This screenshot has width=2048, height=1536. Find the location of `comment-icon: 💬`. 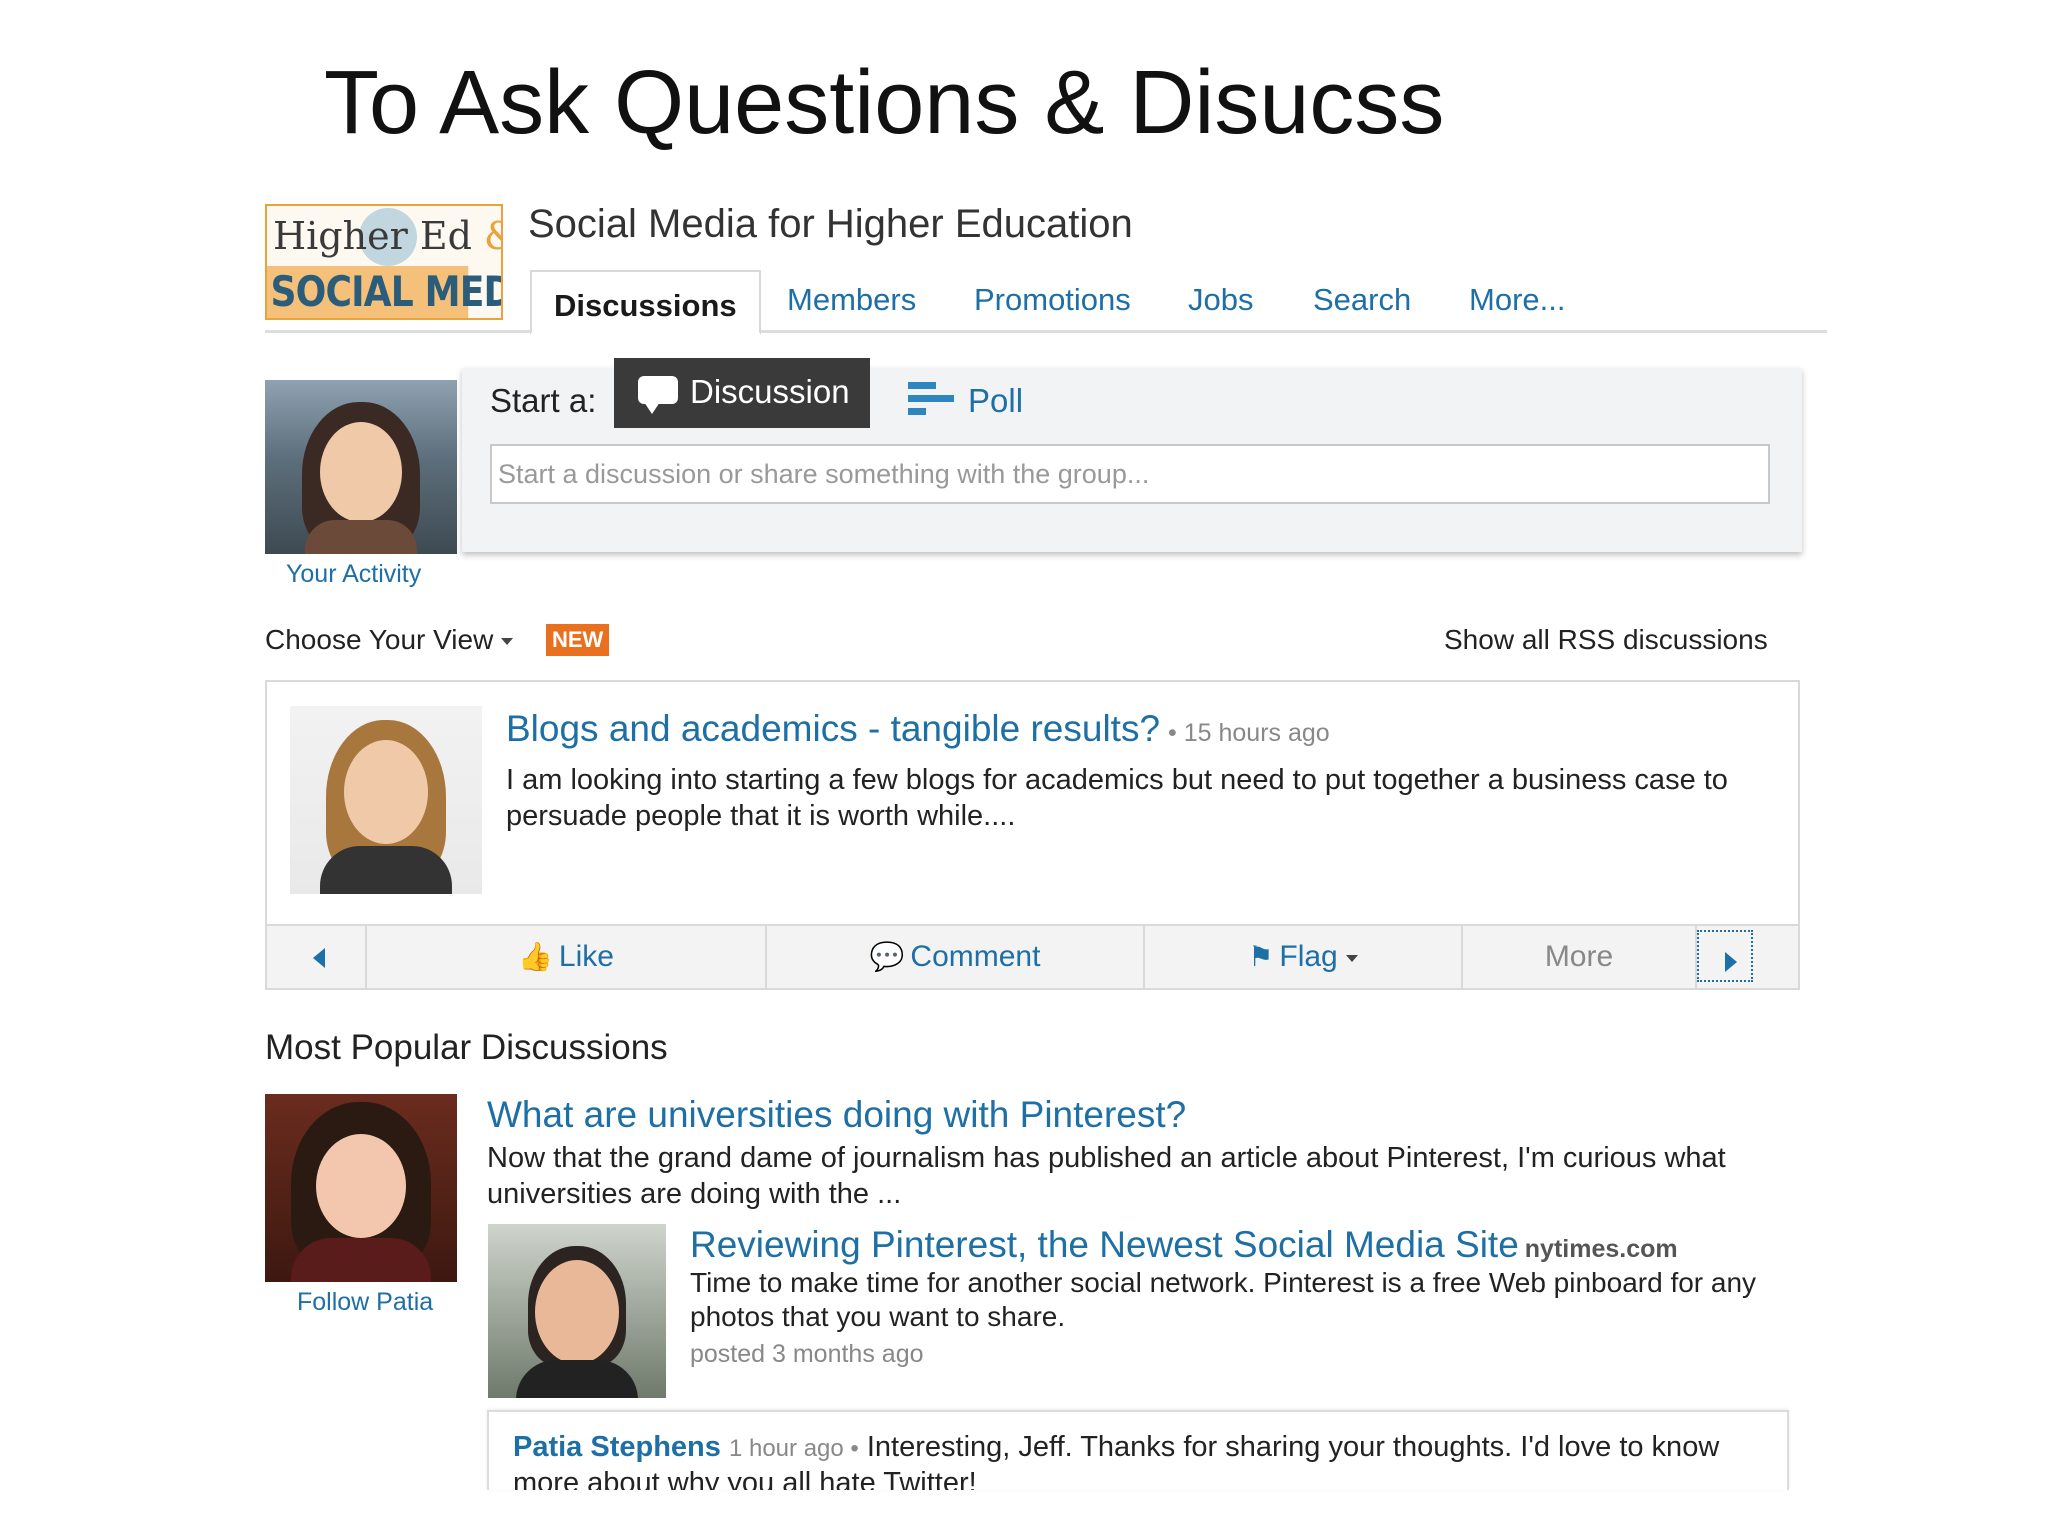

comment-icon: 💬 is located at coordinates (887, 956).